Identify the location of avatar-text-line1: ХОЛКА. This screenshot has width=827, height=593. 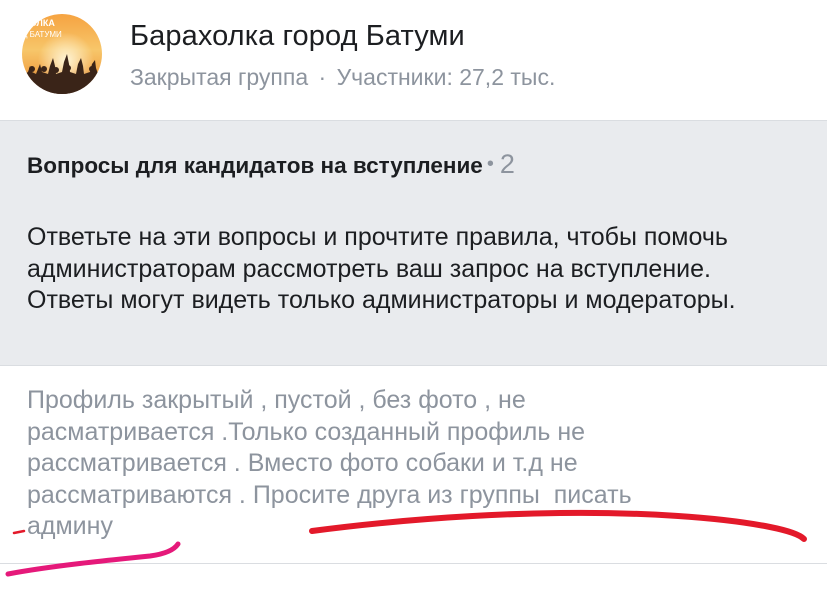
(39, 23).